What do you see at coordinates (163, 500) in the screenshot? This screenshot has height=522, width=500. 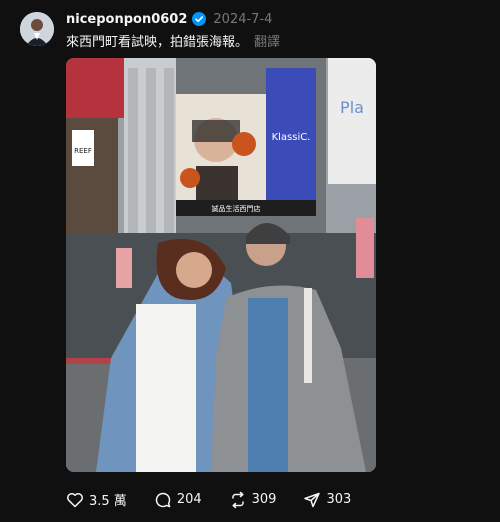 I see `comment-icon` at bounding box center [163, 500].